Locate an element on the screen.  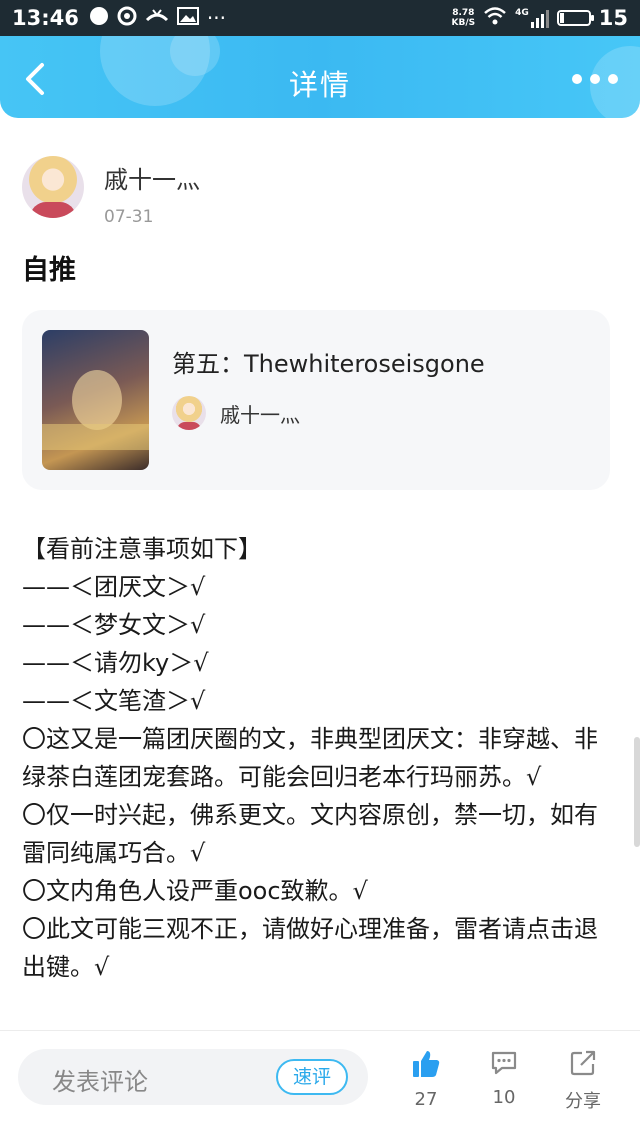
comment-placeholder: 发表评论 is located at coordinates (100, 1082).